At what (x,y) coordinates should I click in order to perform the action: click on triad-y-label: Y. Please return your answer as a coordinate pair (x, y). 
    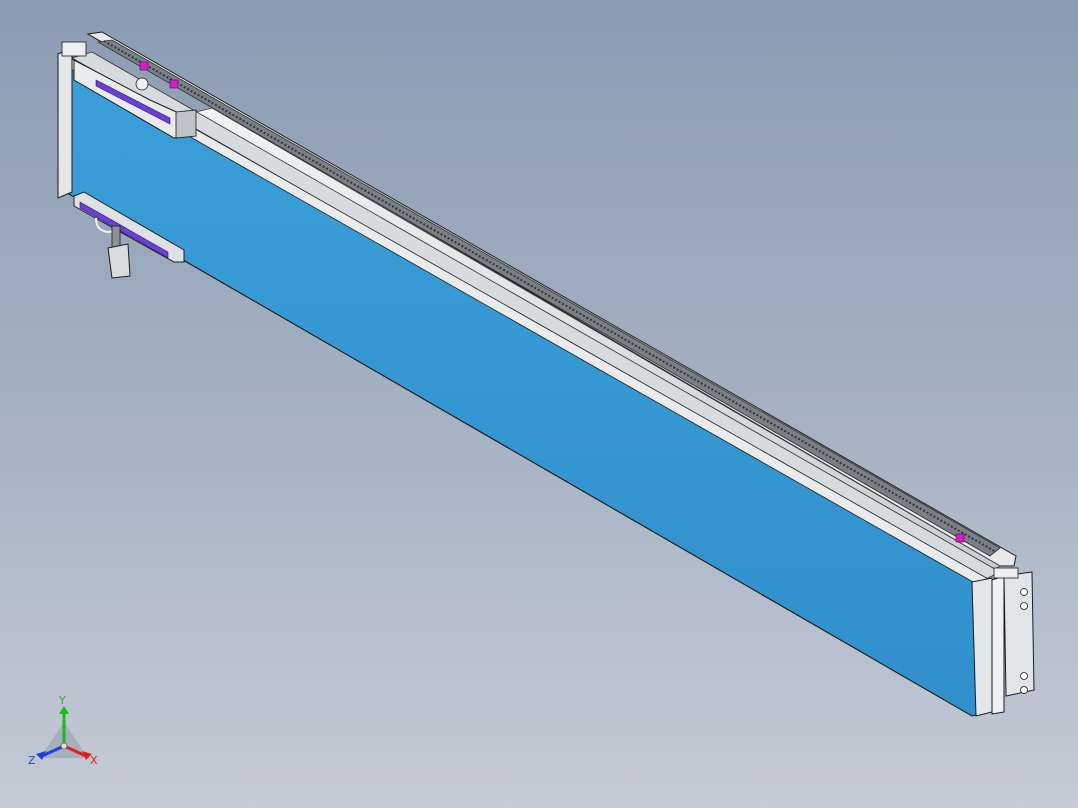
    Looking at the image, I should click on (62, 701).